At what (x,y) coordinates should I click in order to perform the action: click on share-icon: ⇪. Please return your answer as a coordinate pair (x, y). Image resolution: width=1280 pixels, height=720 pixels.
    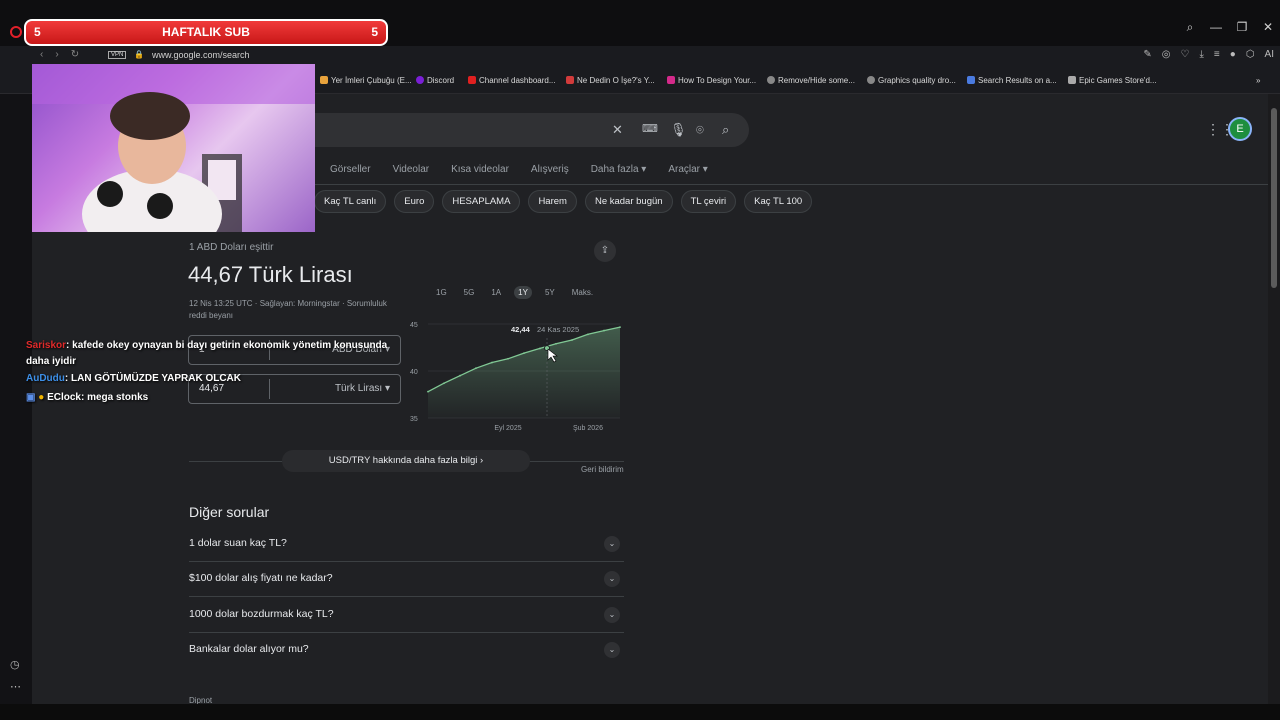
    Looking at the image, I should click on (605, 250).